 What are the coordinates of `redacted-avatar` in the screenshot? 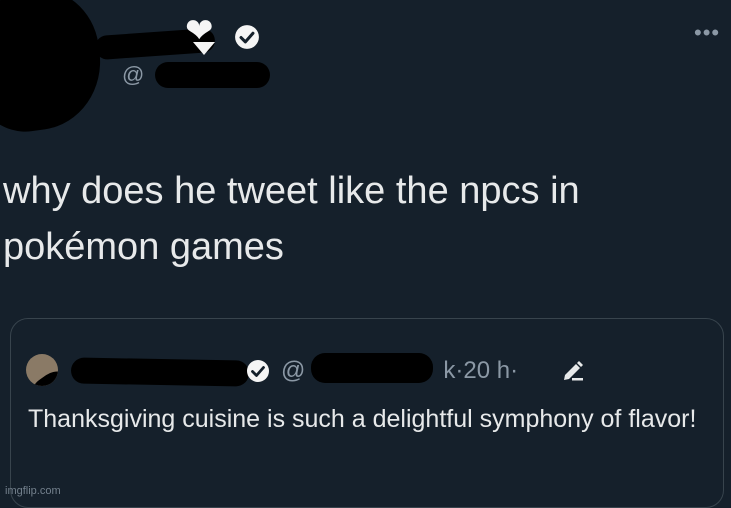 It's located at (55, 69).